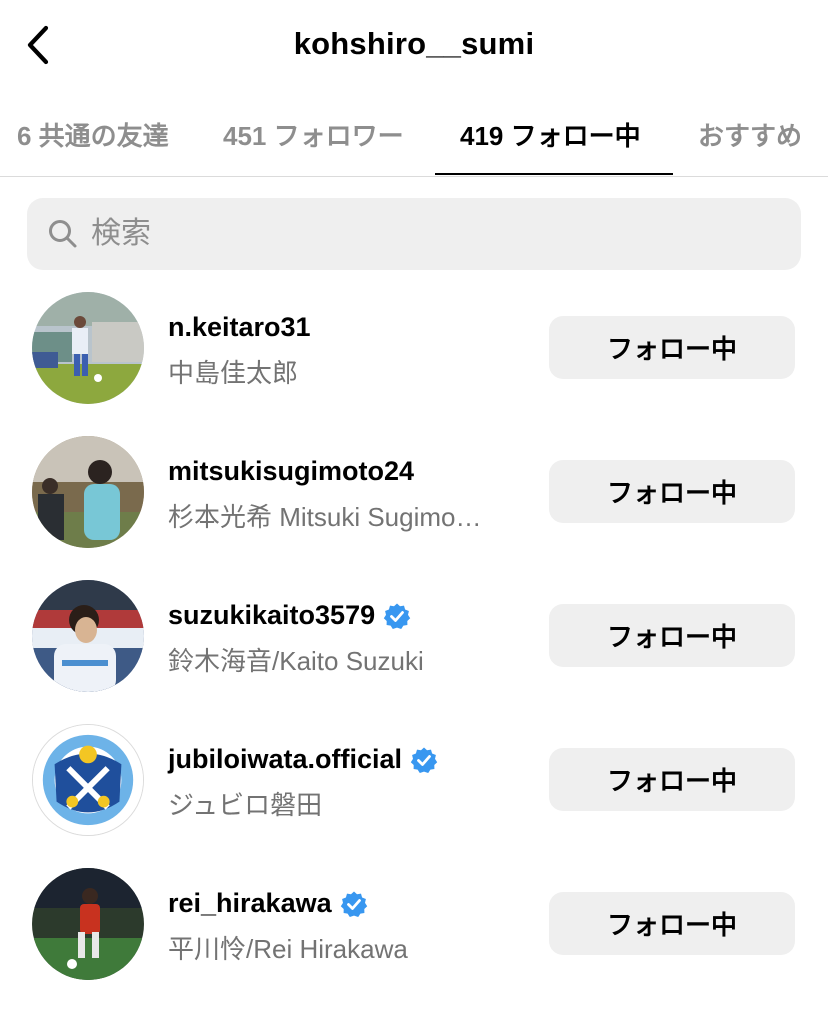 This screenshot has height=1012, width=828. What do you see at coordinates (554, 174) in the screenshot?
I see `active-tab-indicator` at bounding box center [554, 174].